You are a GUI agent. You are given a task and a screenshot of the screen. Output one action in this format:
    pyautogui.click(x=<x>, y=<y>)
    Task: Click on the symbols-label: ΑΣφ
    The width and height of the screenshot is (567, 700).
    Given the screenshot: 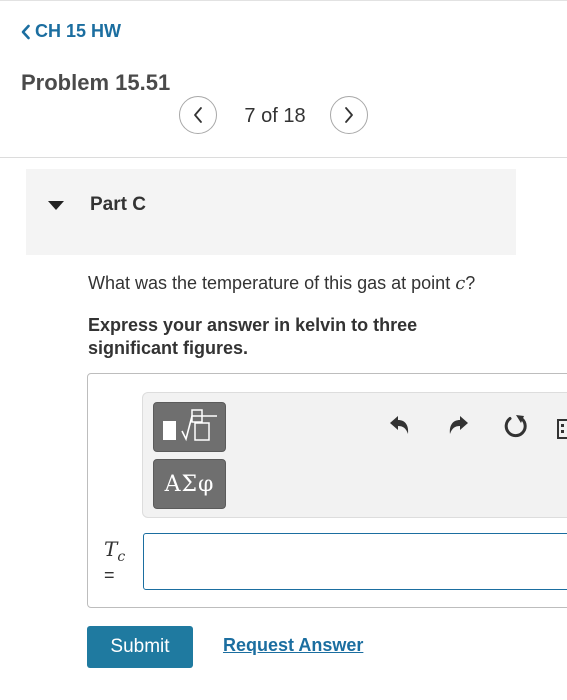 What is the action you would take?
    pyautogui.click(x=189, y=484)
    